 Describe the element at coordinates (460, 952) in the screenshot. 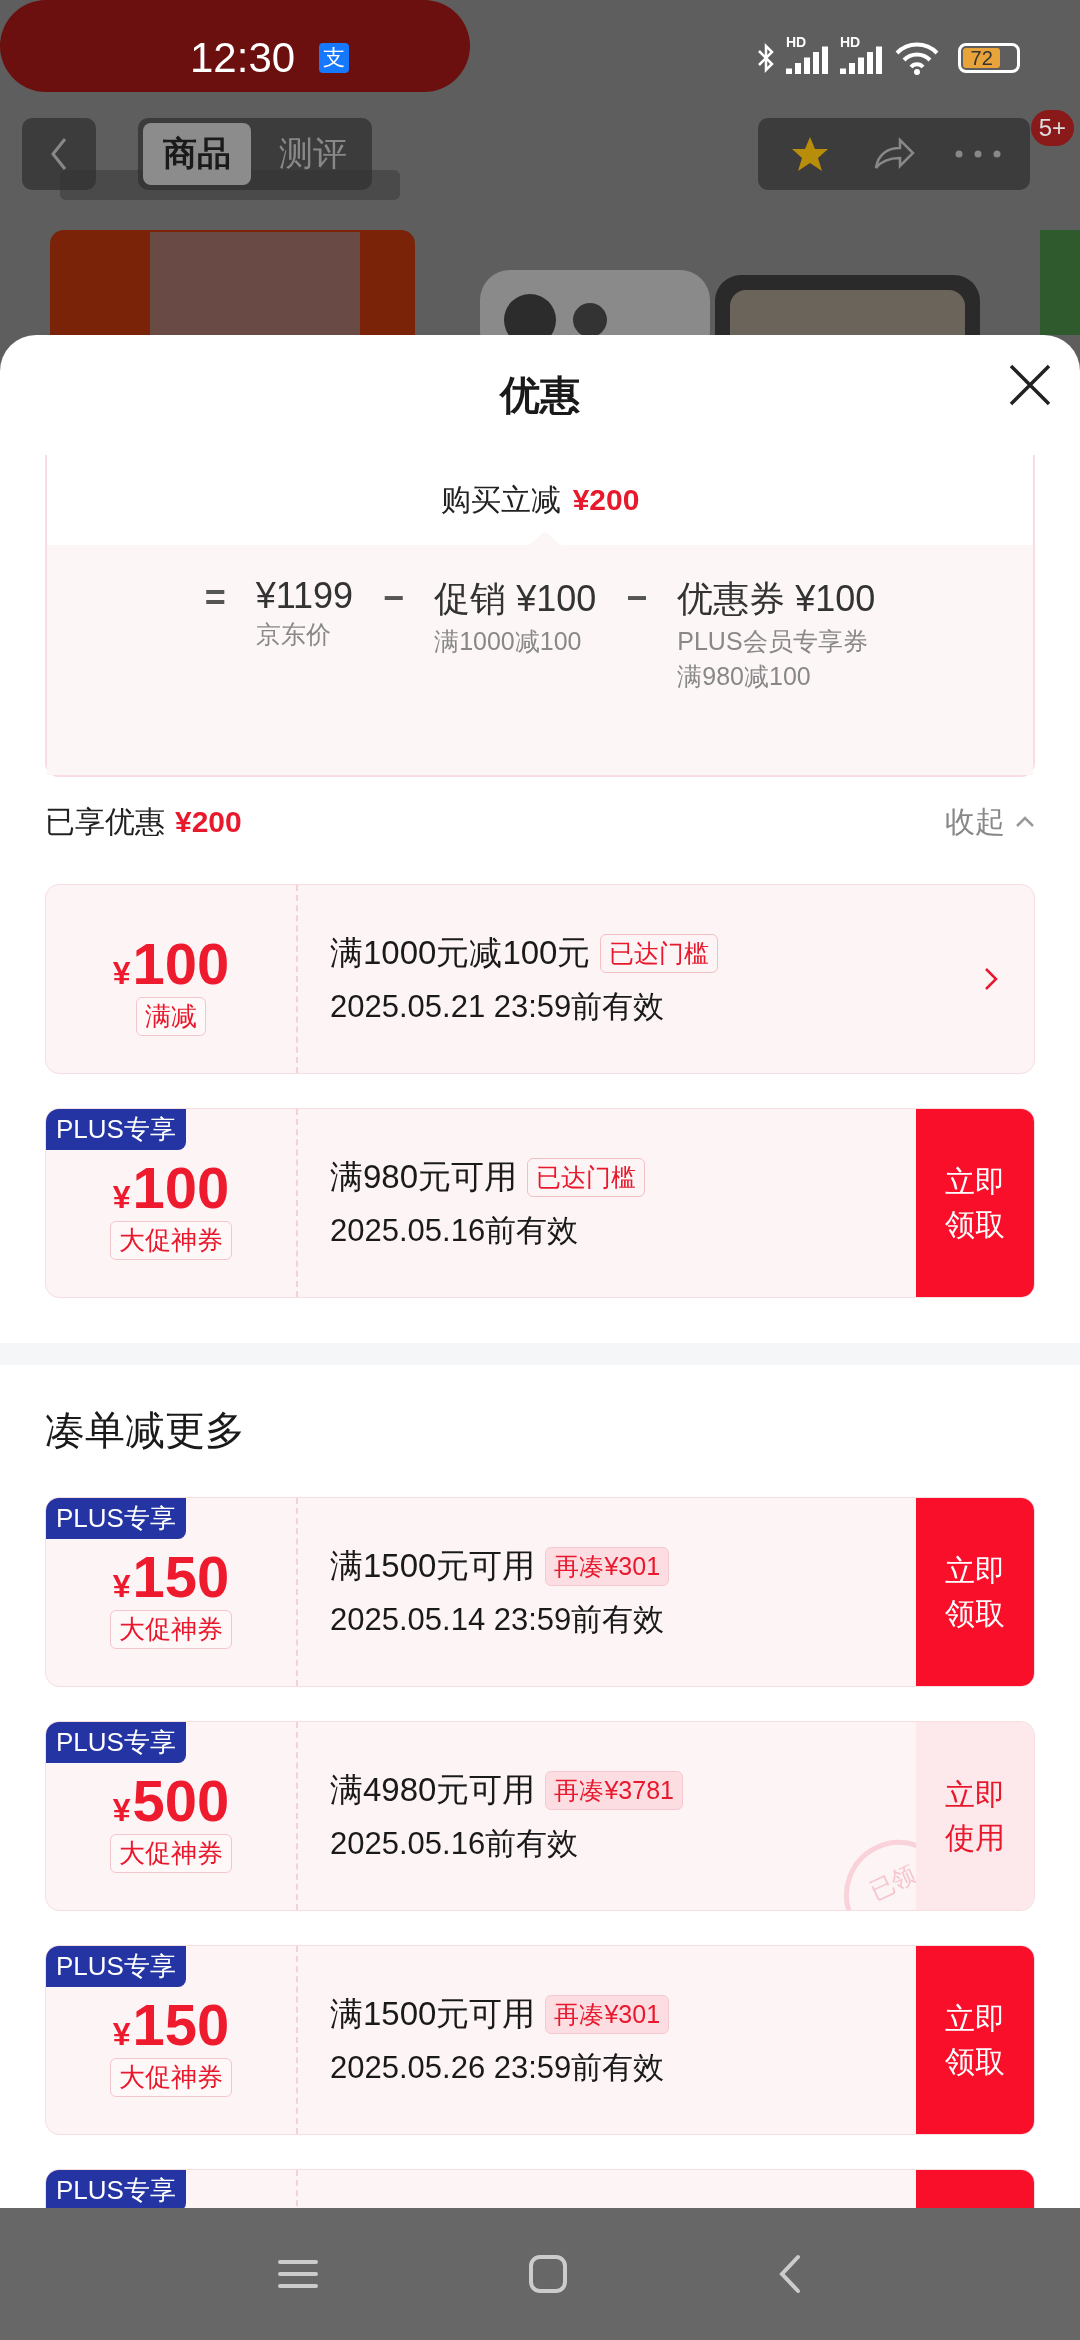

I see `coupon-condition: 满1000元减100元` at that location.